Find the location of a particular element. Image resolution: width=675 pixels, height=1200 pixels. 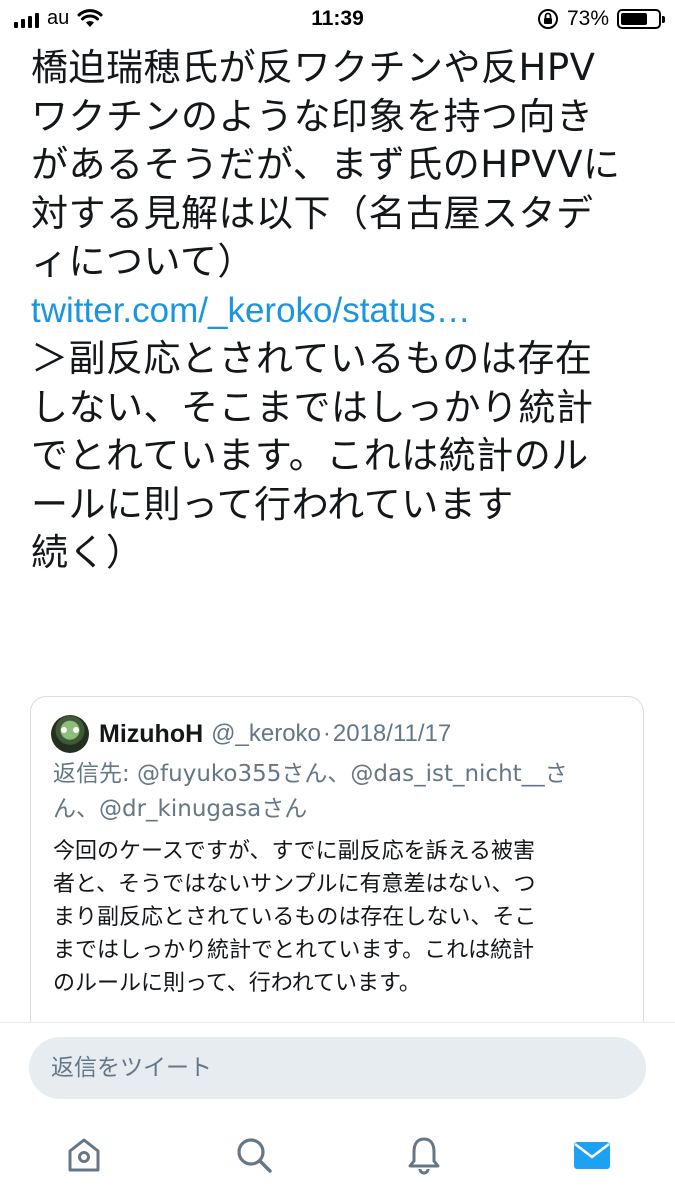

quoted-tweet-header: MizuhoH @_keroko · 2018/11/17 is located at coordinates (251, 734).